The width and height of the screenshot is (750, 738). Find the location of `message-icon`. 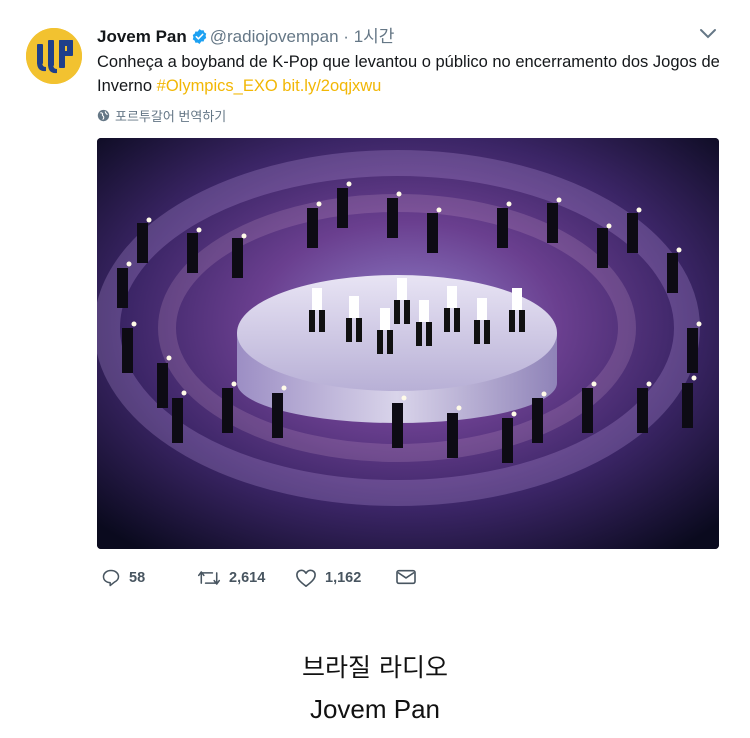

message-icon is located at coordinates (406, 577).